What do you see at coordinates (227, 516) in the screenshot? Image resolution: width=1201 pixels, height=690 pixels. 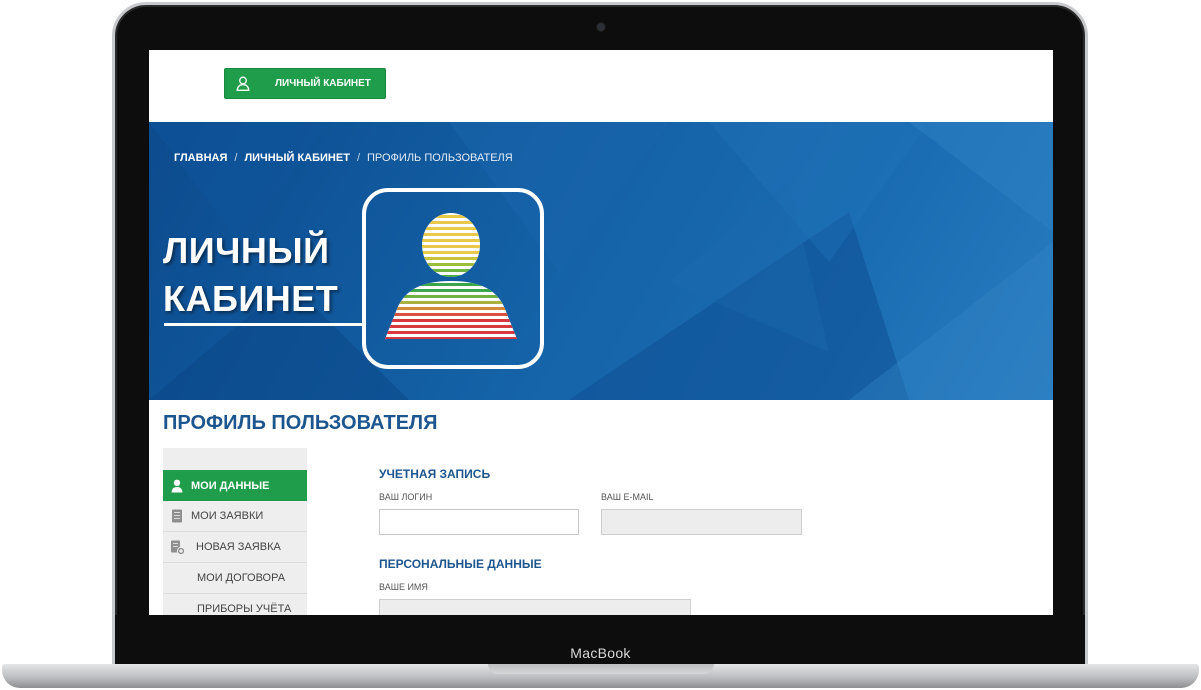 I see `sidebar-item-label: МОИ ЗАЯВКИ` at bounding box center [227, 516].